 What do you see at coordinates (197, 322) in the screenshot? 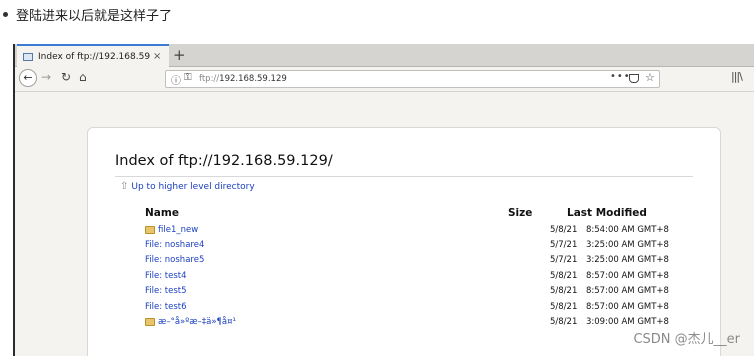
I see `entry-name: æ–°å»ºæ–‡ä»¶å¤¹` at bounding box center [197, 322].